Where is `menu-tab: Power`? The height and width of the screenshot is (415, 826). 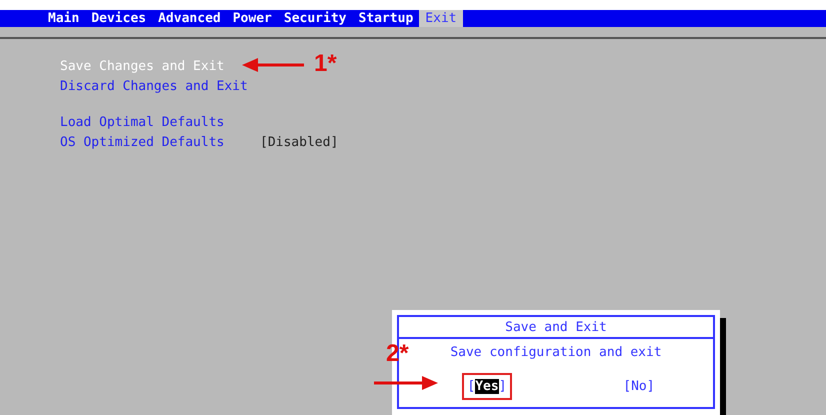 menu-tab: Power is located at coordinates (252, 18).